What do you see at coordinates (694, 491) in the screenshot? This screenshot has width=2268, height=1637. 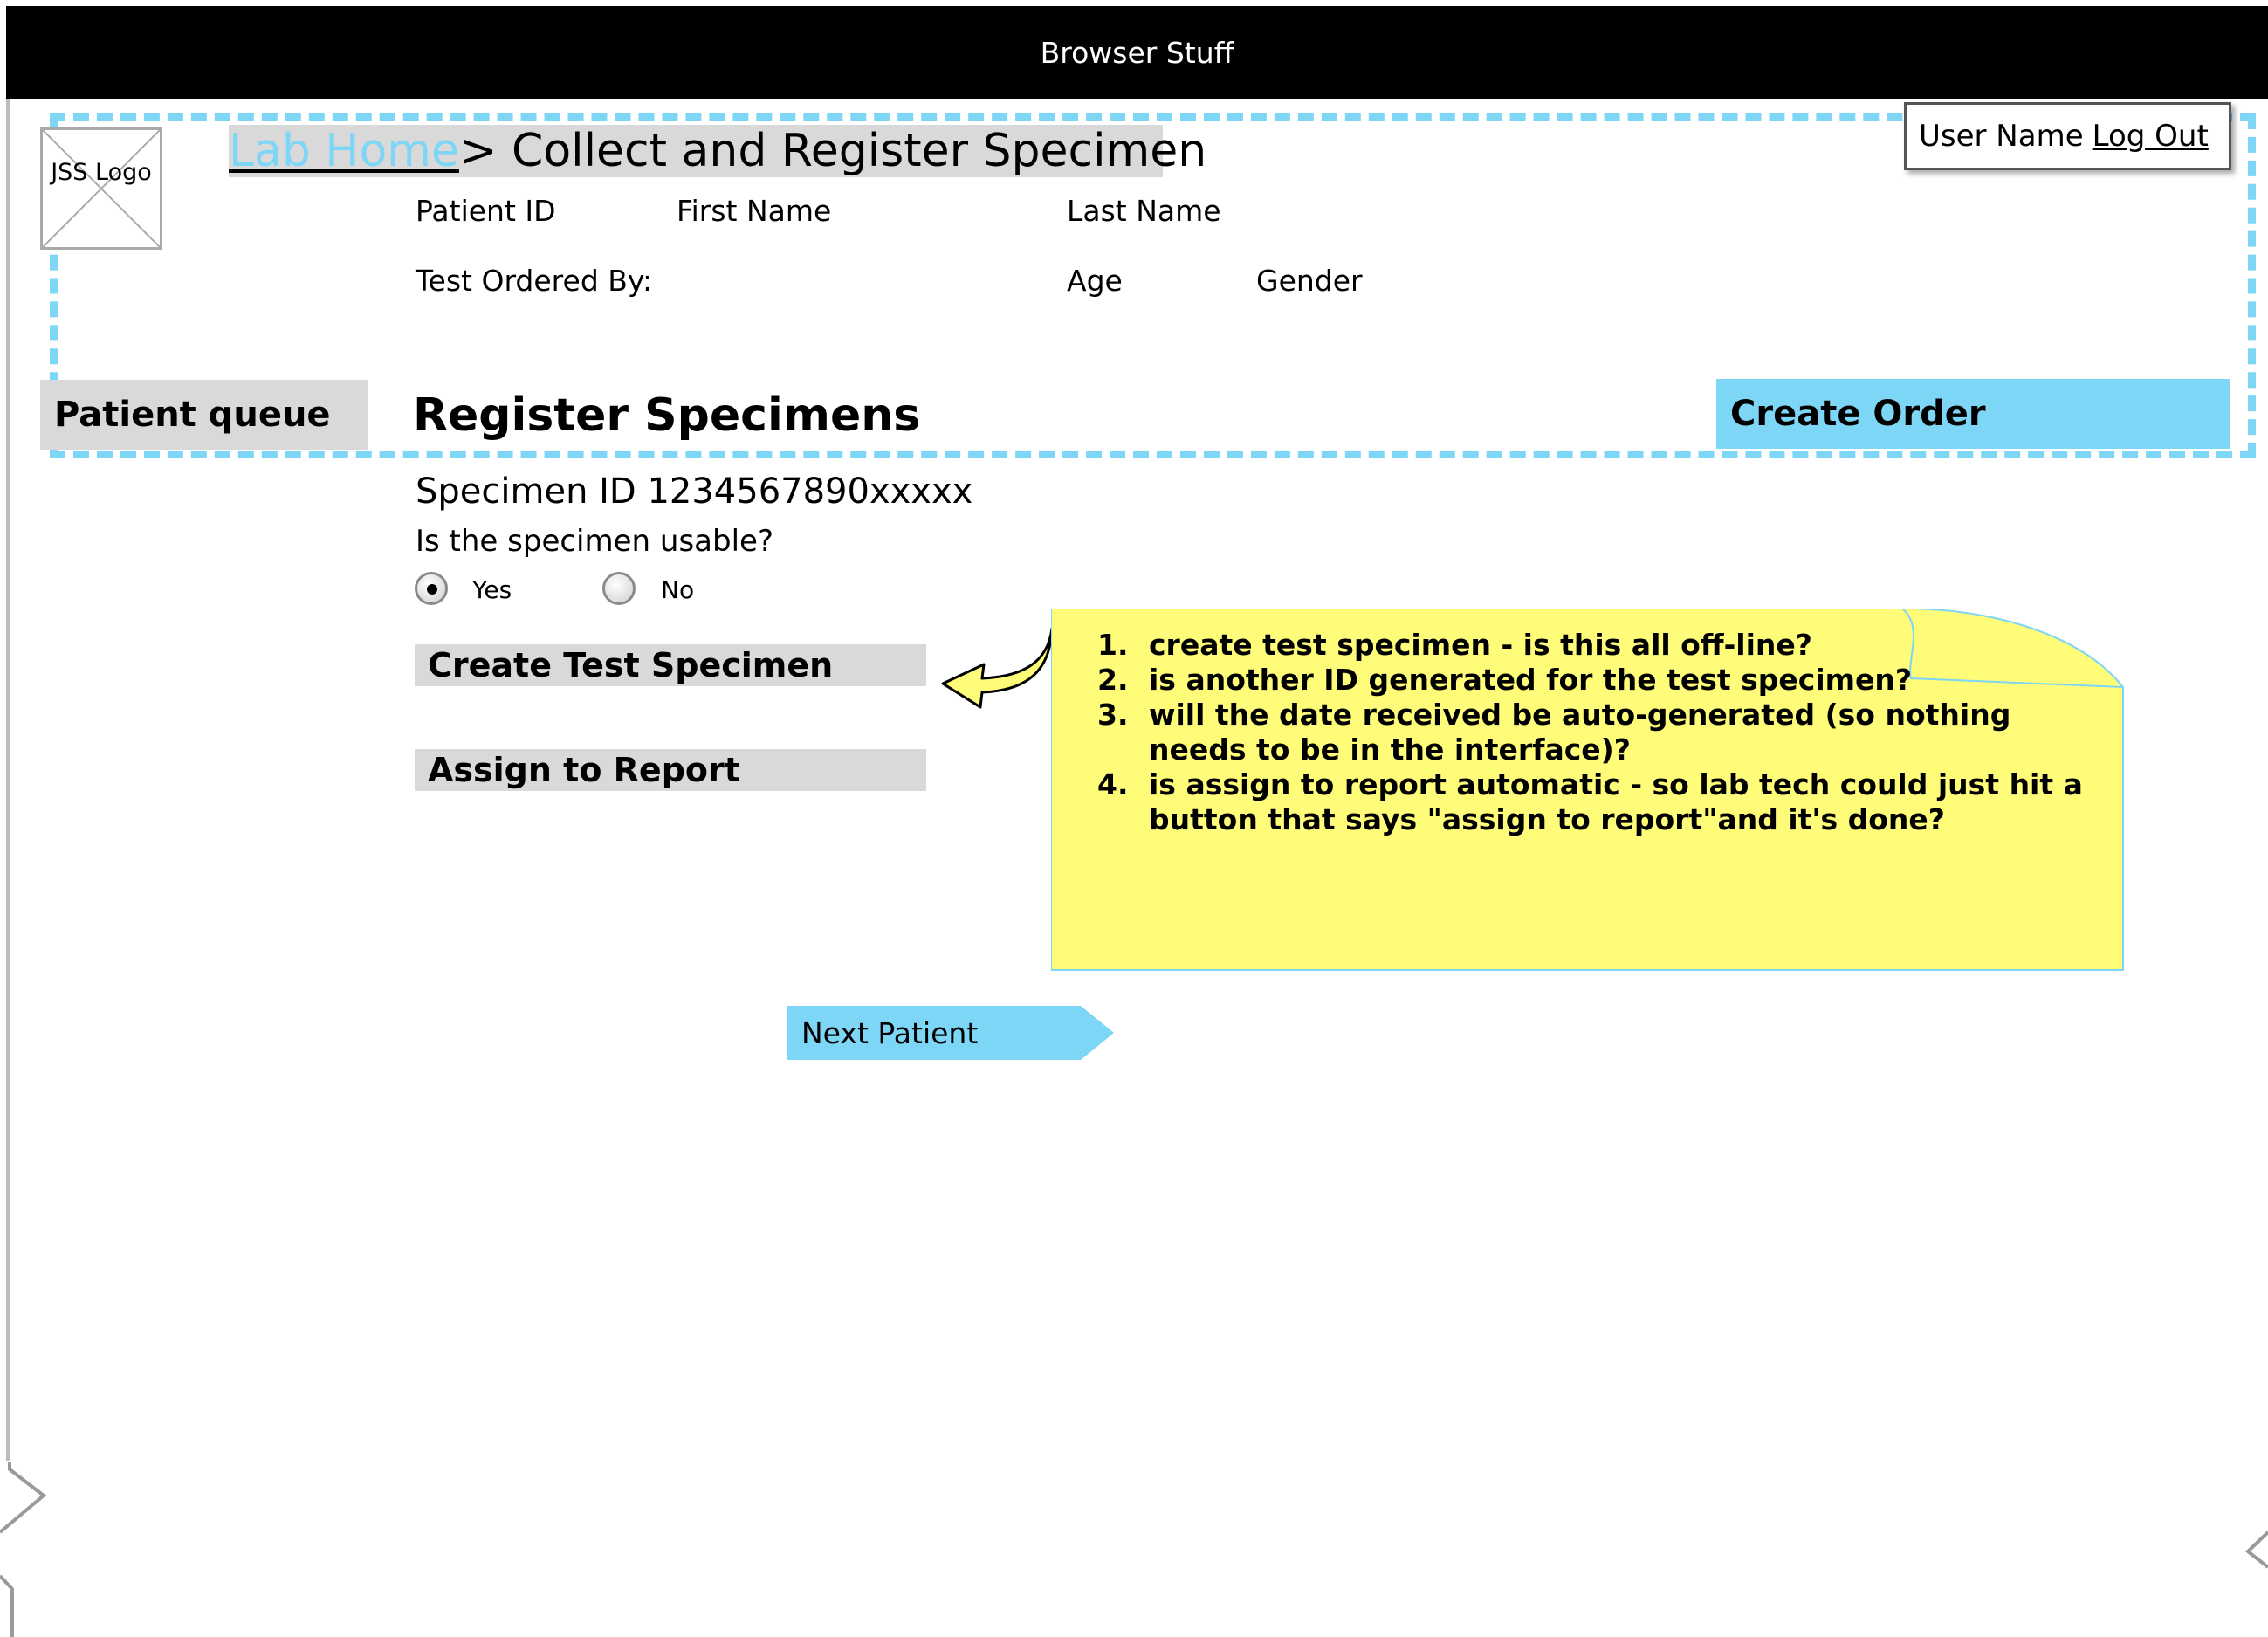 I see `specimen-id: Specimen ID 1234567890xxxxx` at bounding box center [694, 491].